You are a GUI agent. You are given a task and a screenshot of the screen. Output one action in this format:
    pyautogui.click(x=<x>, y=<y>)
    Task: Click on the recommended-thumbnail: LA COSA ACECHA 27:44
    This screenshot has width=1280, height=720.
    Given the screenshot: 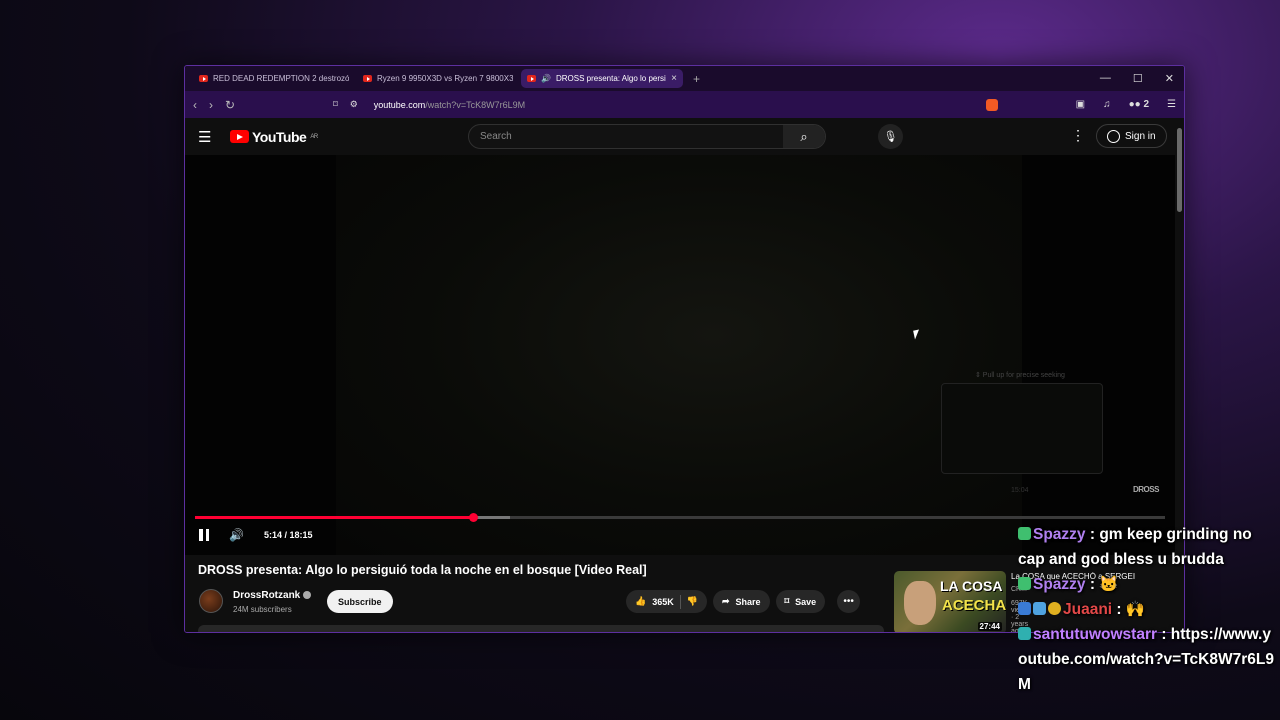 What is the action you would take?
    pyautogui.click(x=950, y=601)
    